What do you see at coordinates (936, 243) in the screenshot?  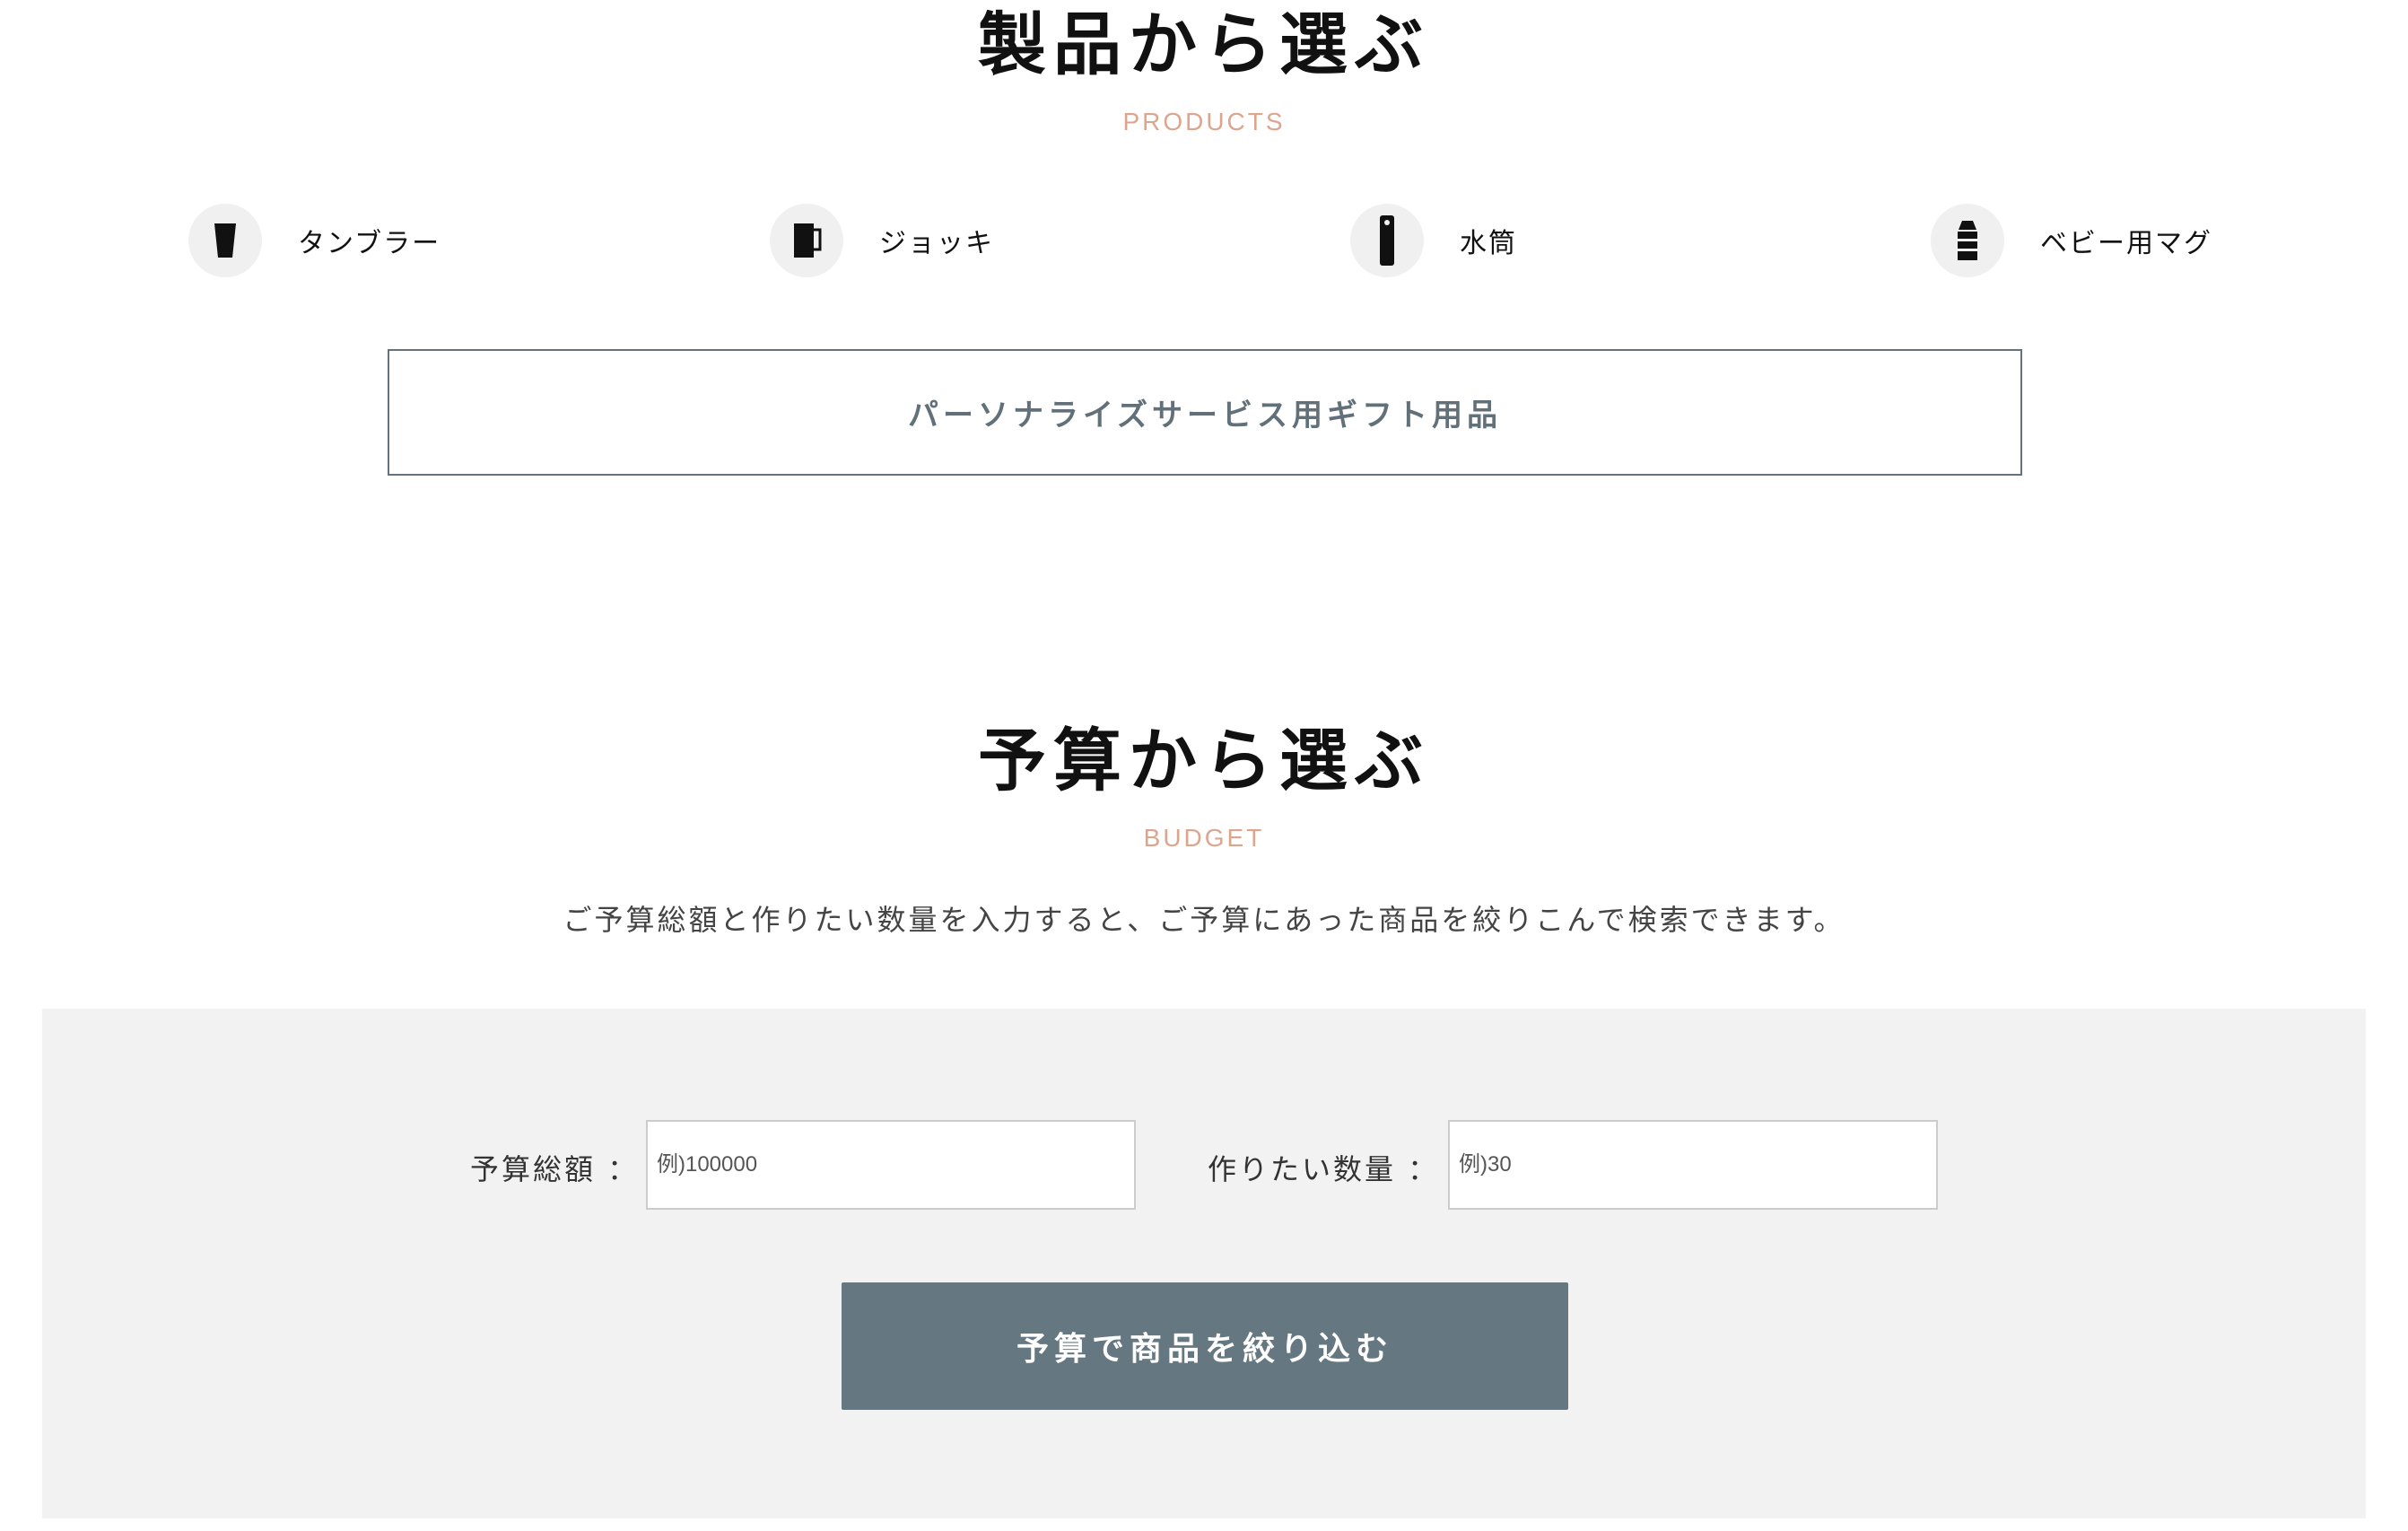 I see `product-label: ジョッキ` at bounding box center [936, 243].